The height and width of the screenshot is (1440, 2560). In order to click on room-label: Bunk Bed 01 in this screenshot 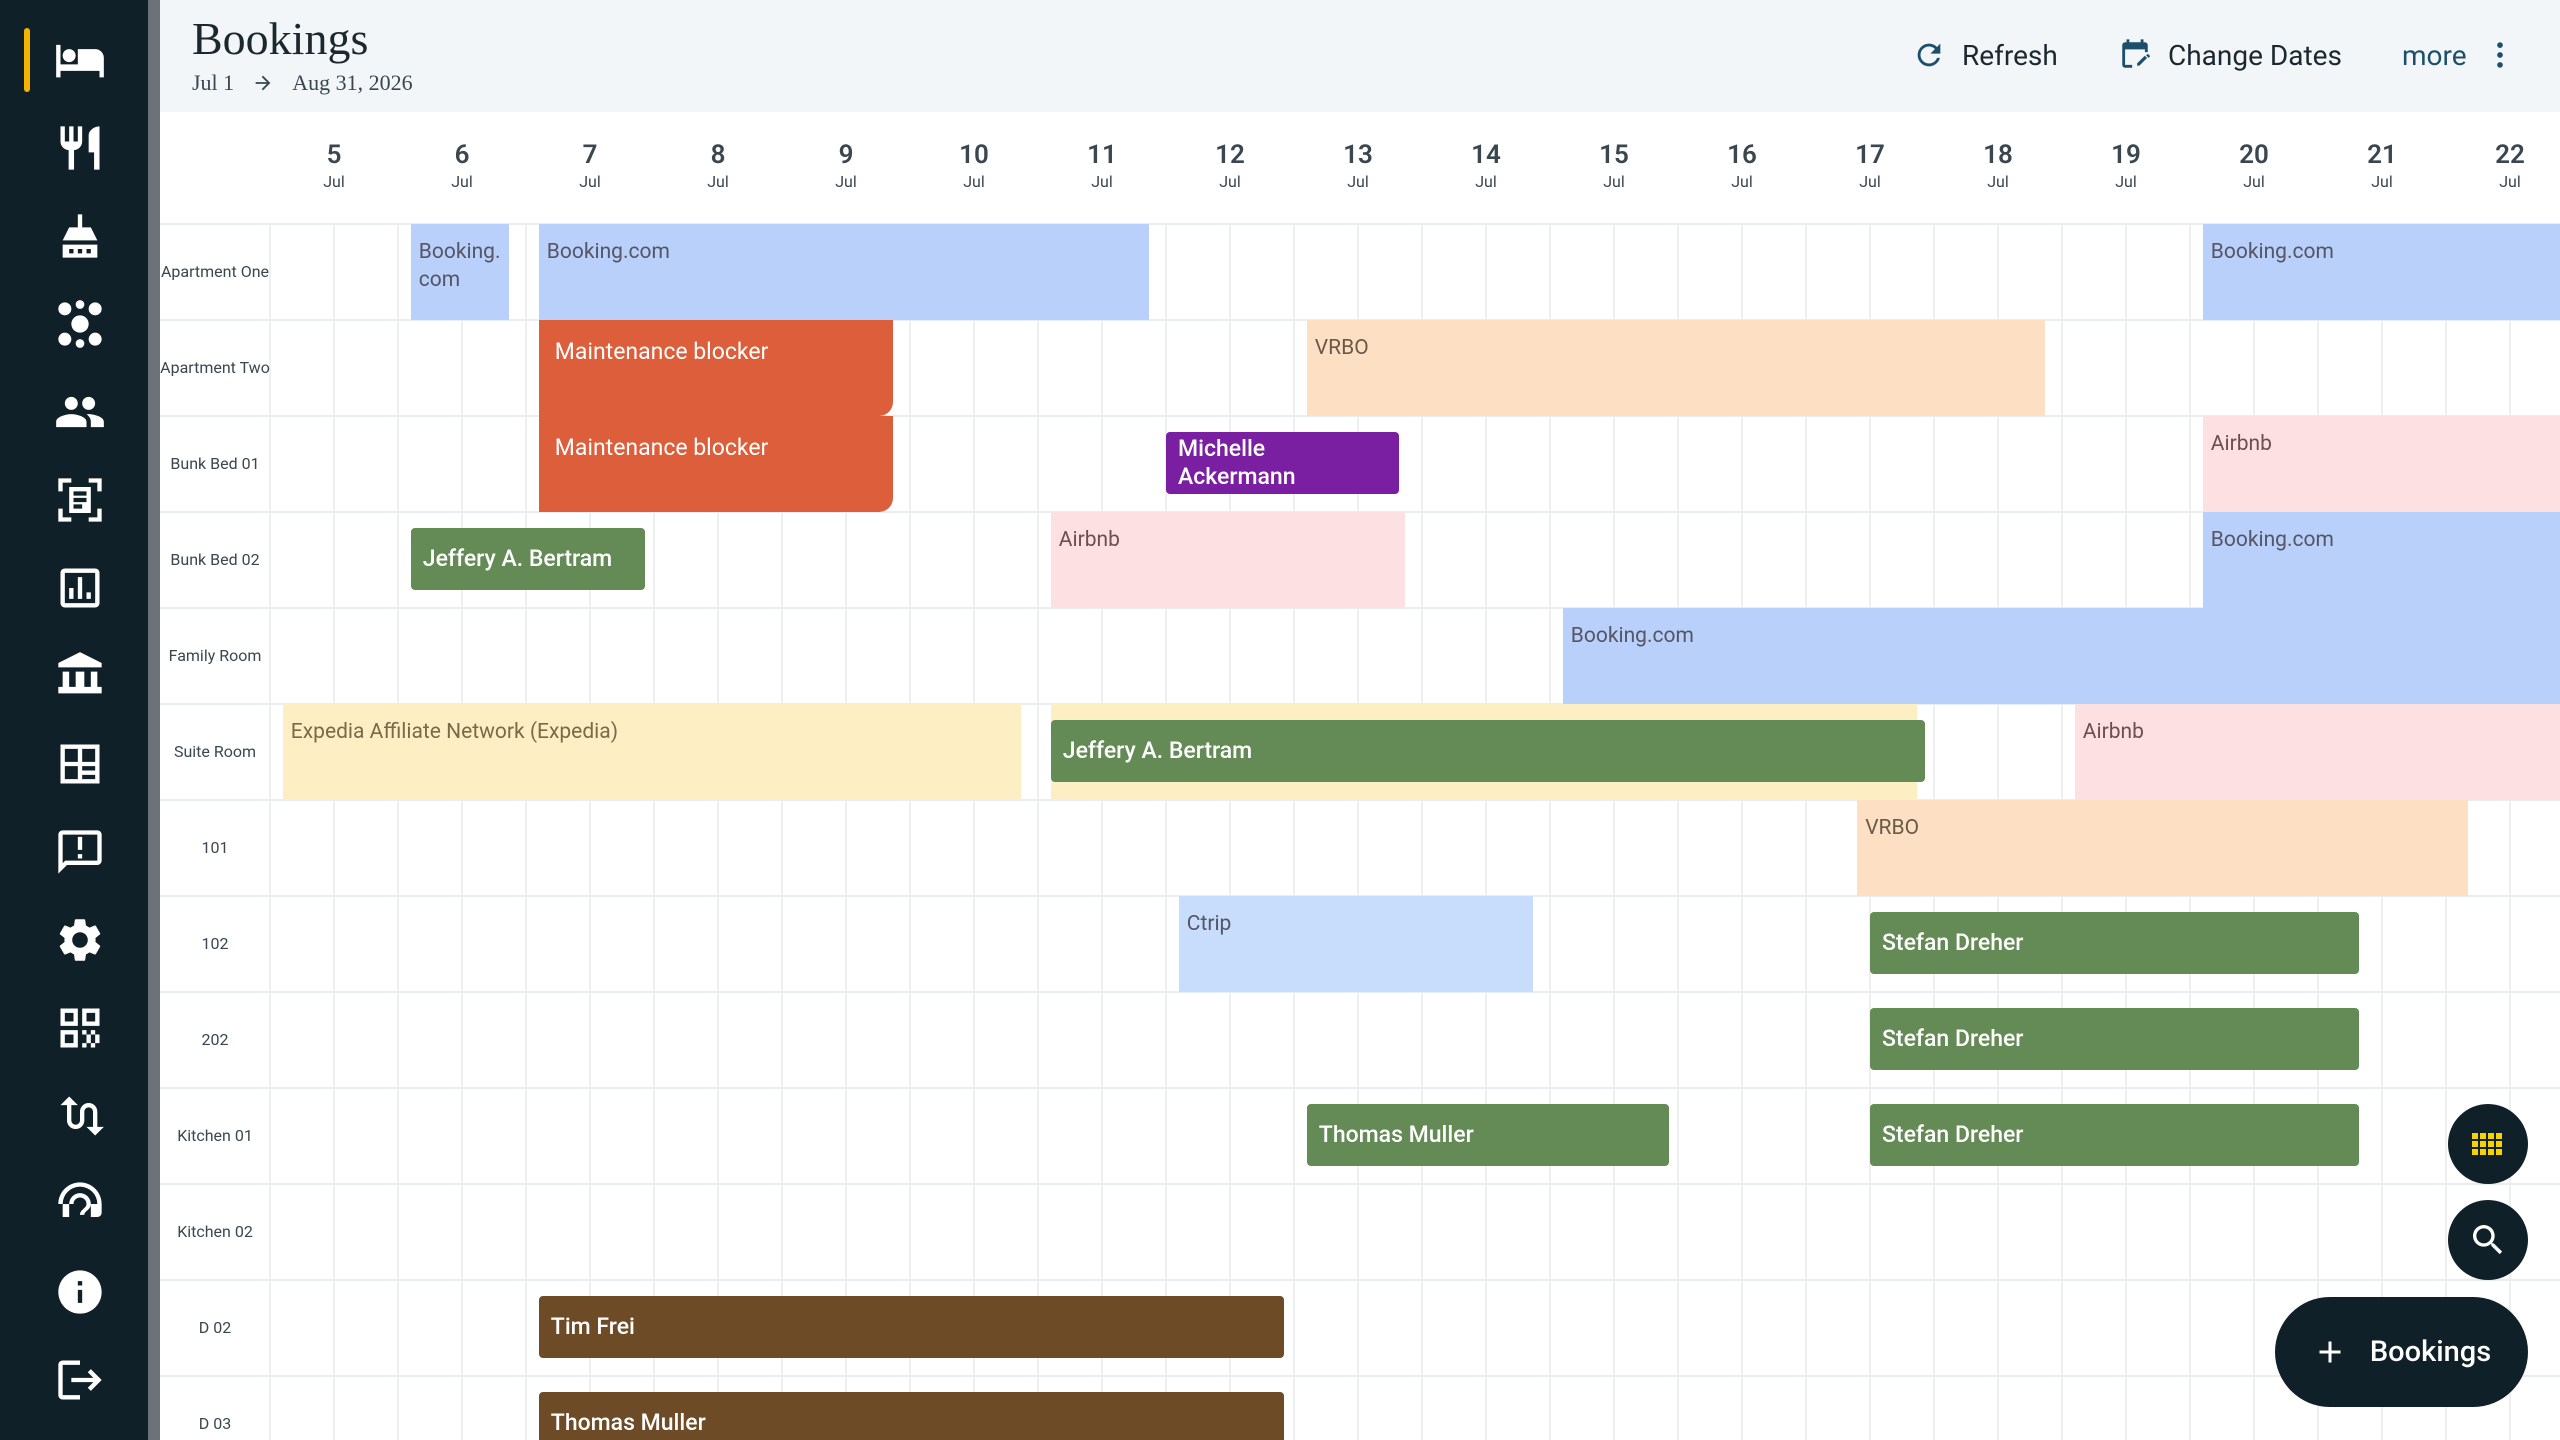, I will do `click(215, 464)`.